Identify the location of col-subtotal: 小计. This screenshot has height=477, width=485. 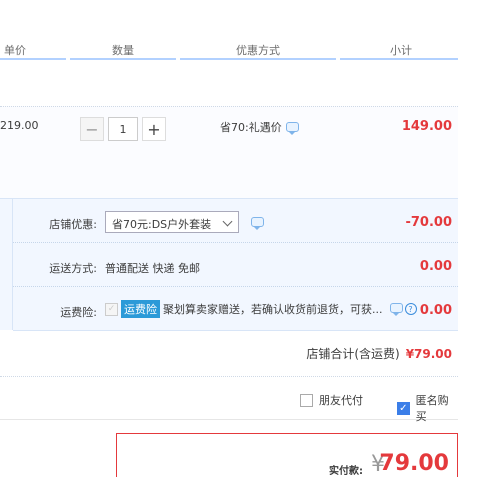
(401, 50).